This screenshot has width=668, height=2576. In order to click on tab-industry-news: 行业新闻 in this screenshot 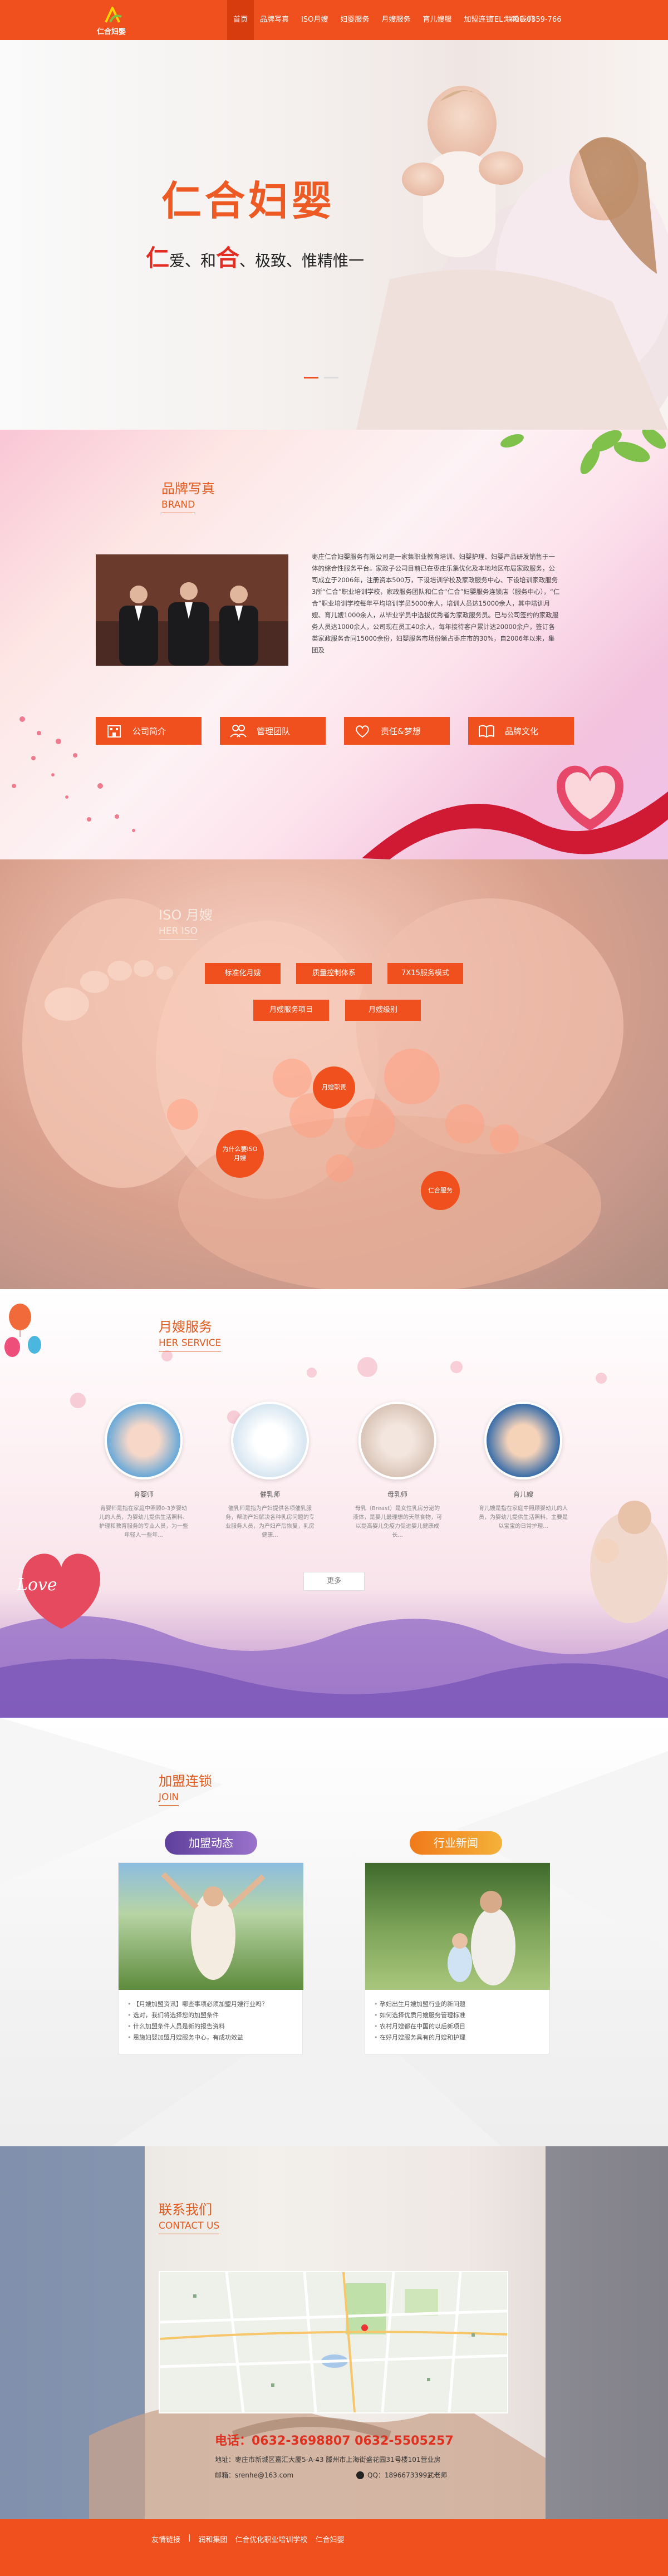, I will do `click(456, 1843)`.